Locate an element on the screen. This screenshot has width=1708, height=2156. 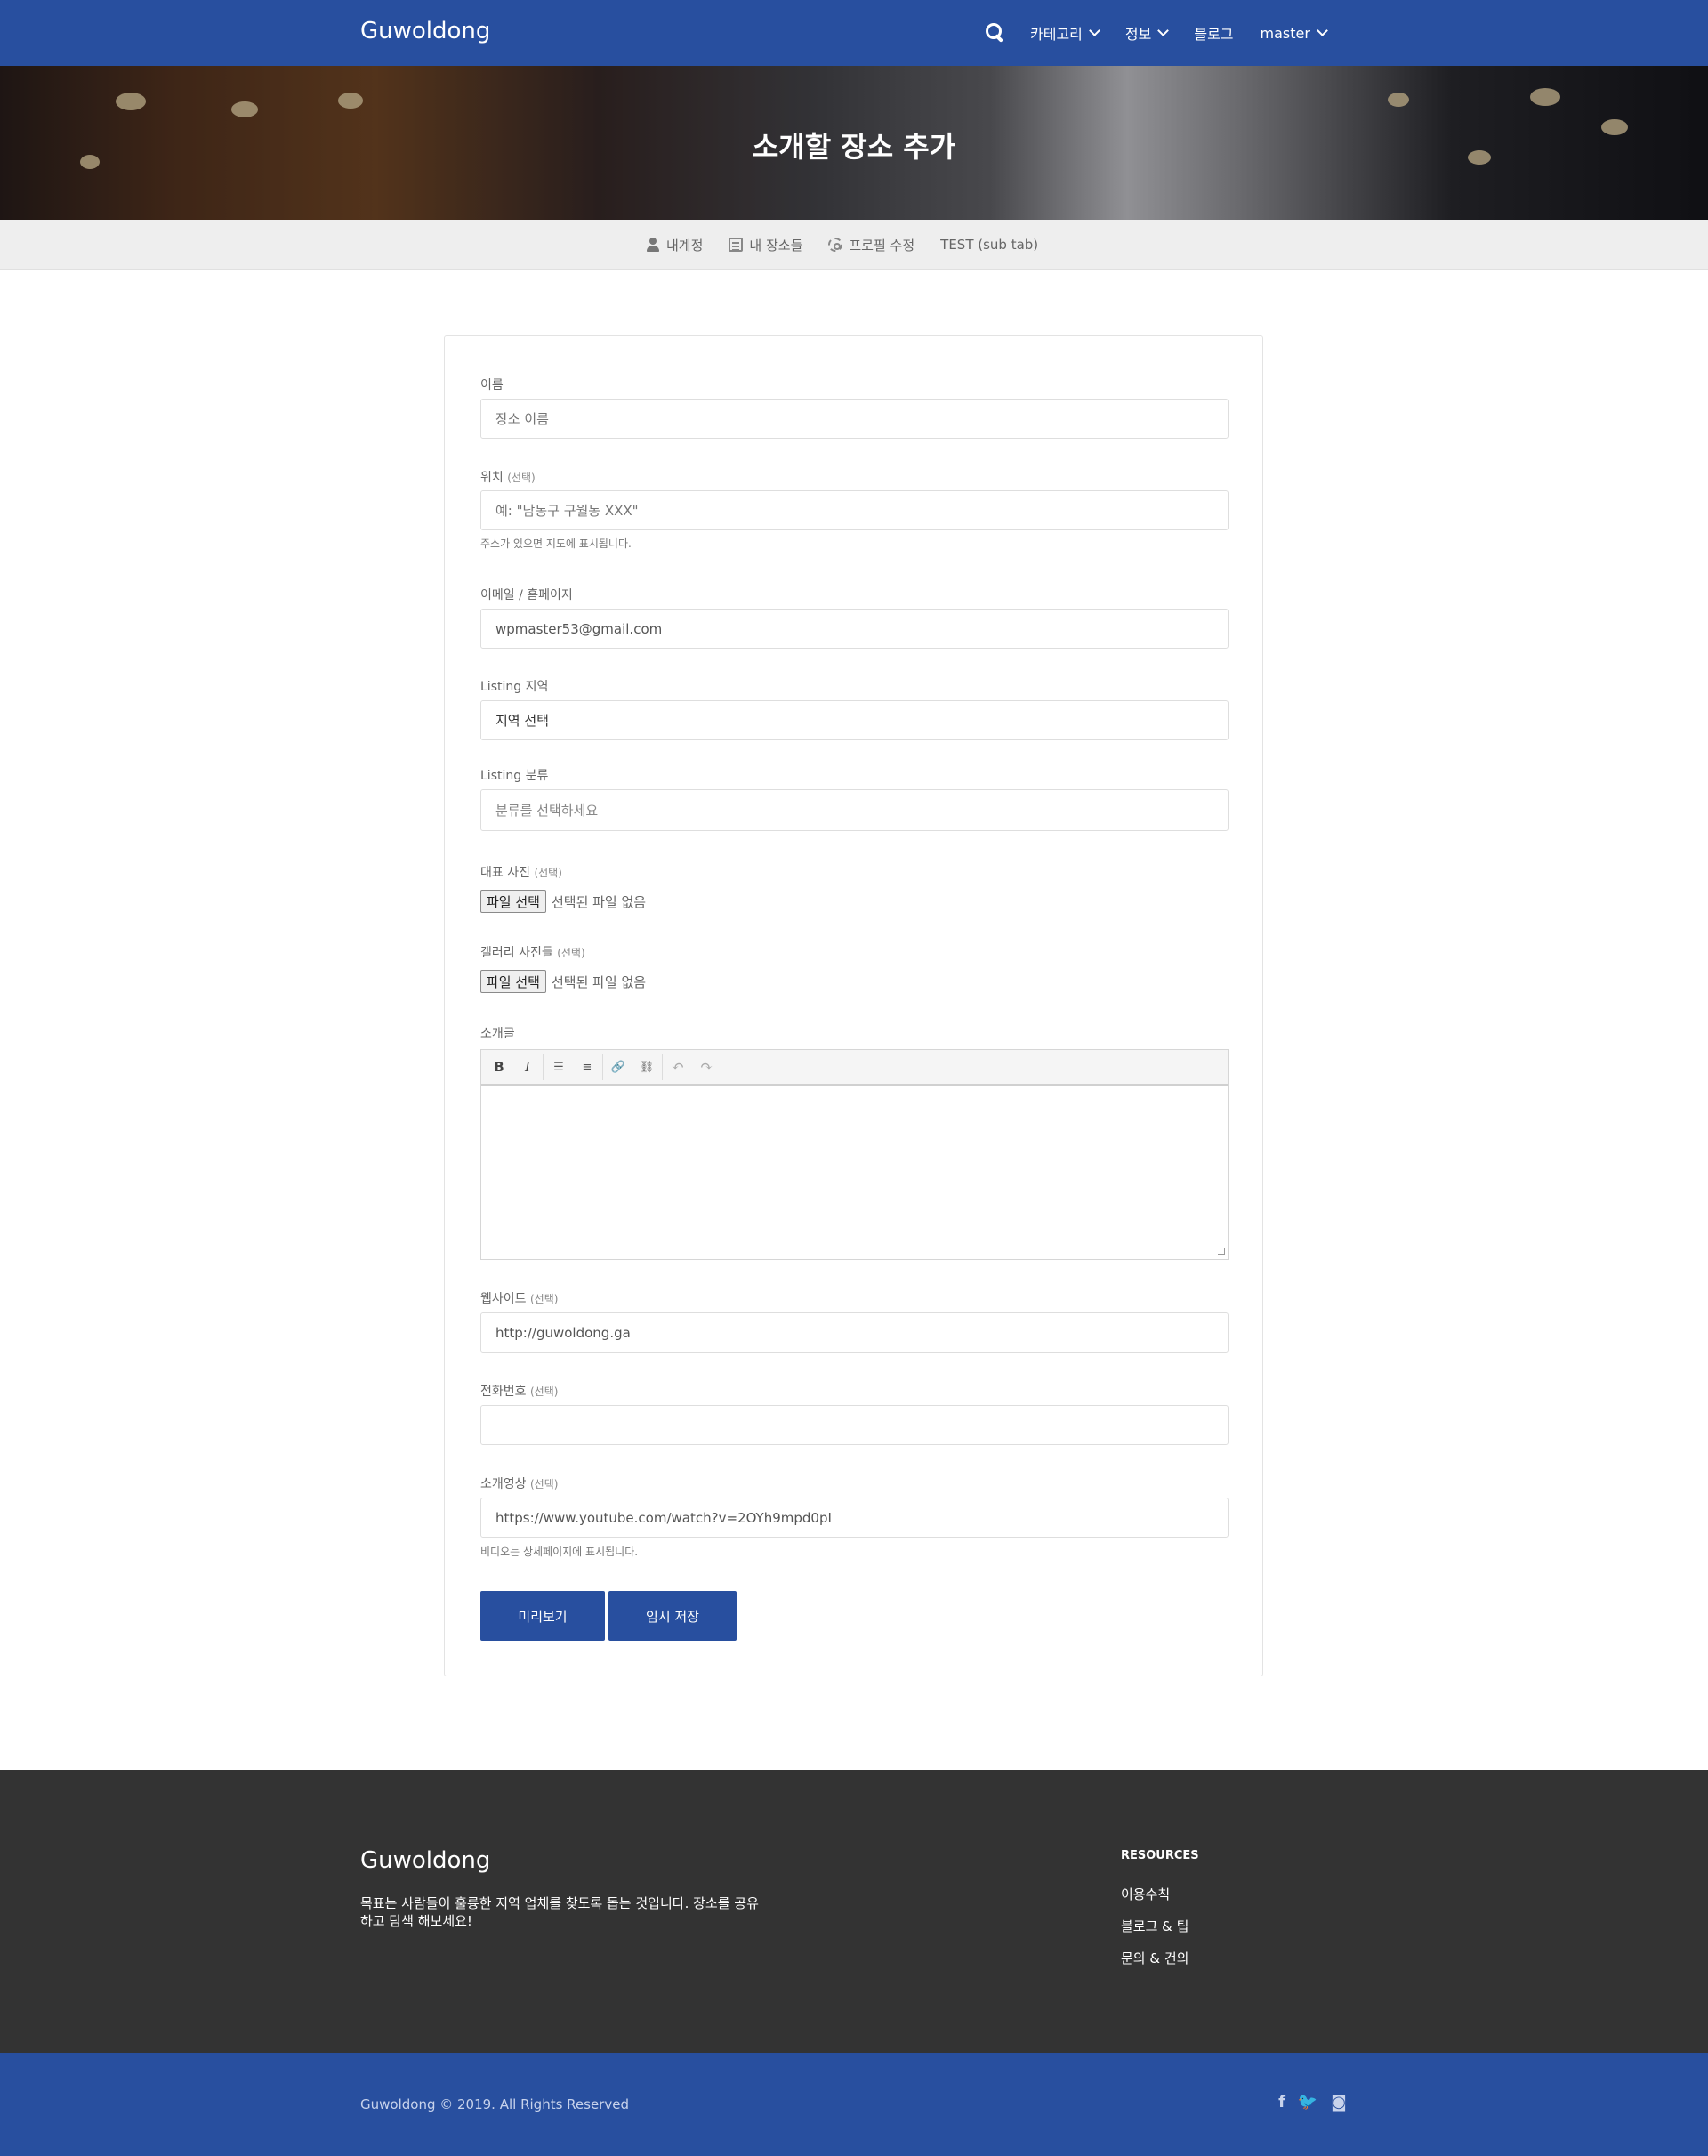
nav-menu: 카테고리 정보 블로그 master is located at coordinates (1168, 33).